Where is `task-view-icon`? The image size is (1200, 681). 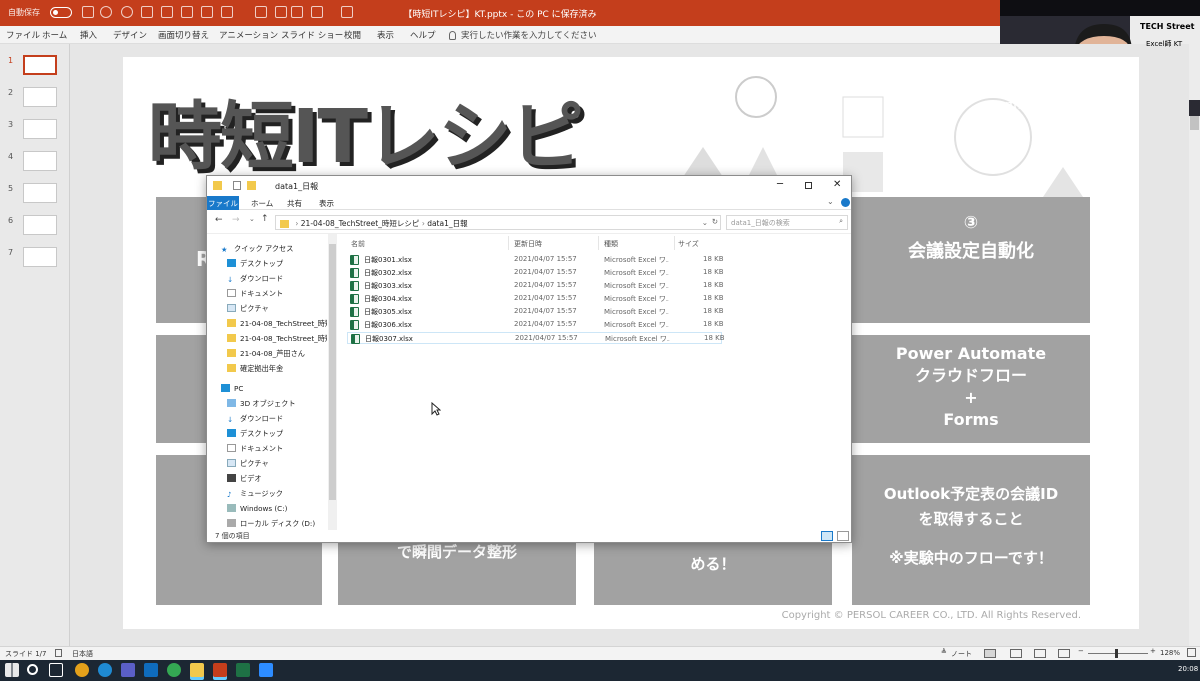
task-view-icon is located at coordinates (56, 670).